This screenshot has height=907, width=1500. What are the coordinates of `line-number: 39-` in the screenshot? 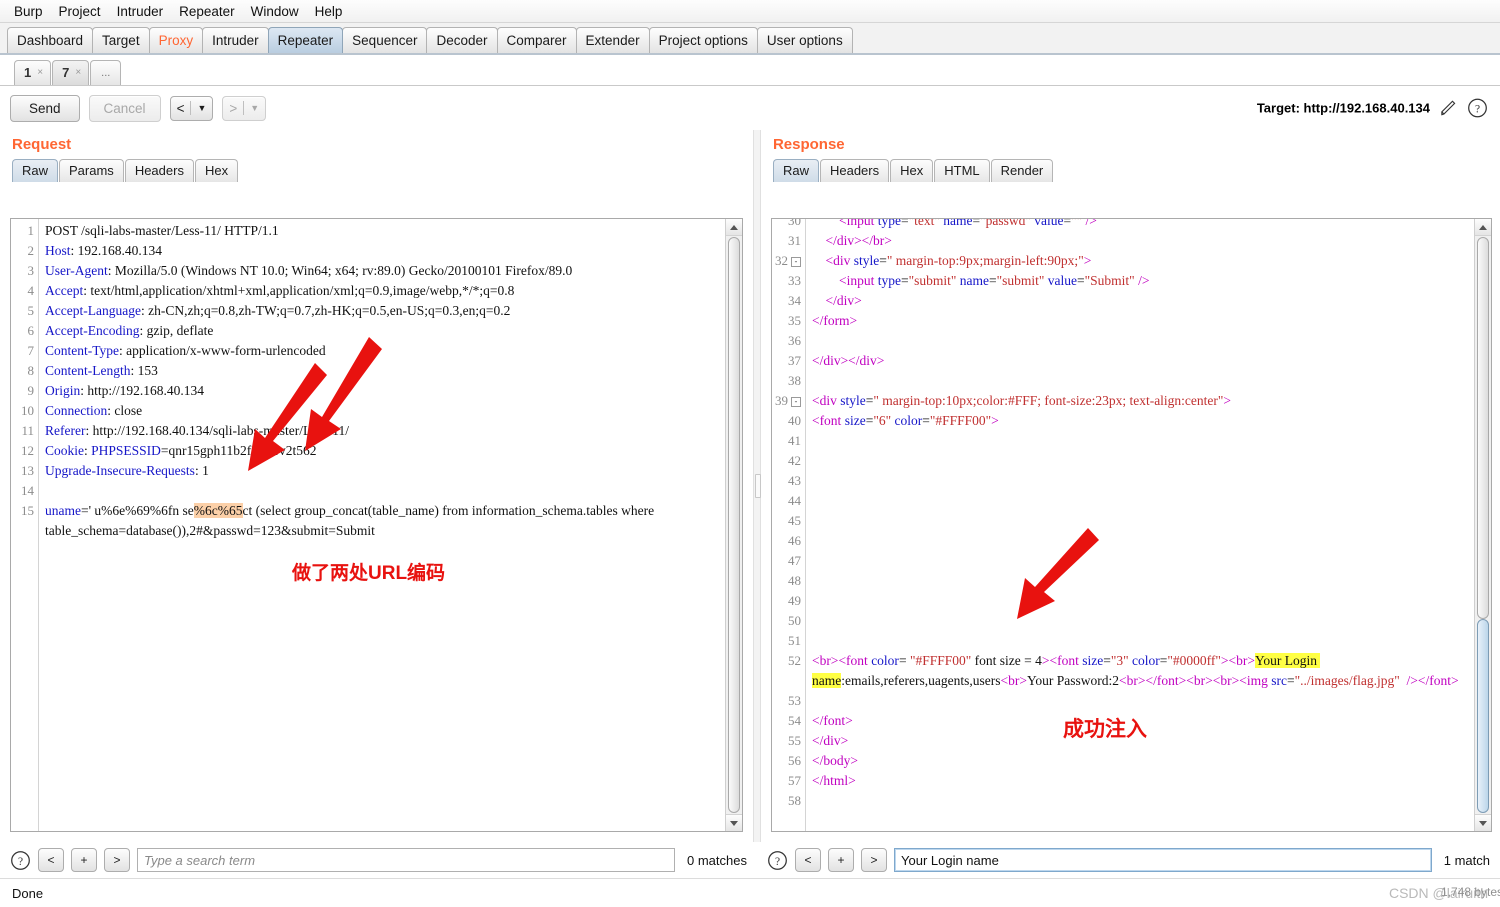 It's located at (788, 401).